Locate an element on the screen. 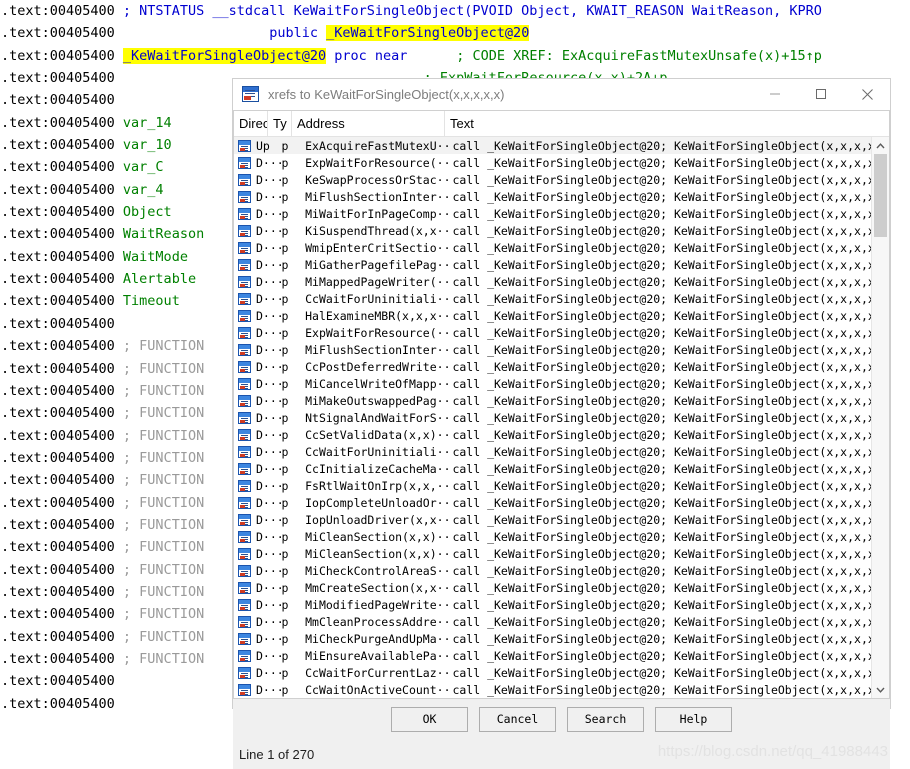 The width and height of the screenshot is (910, 769). chevron-down-icon is located at coordinates (880, 689).